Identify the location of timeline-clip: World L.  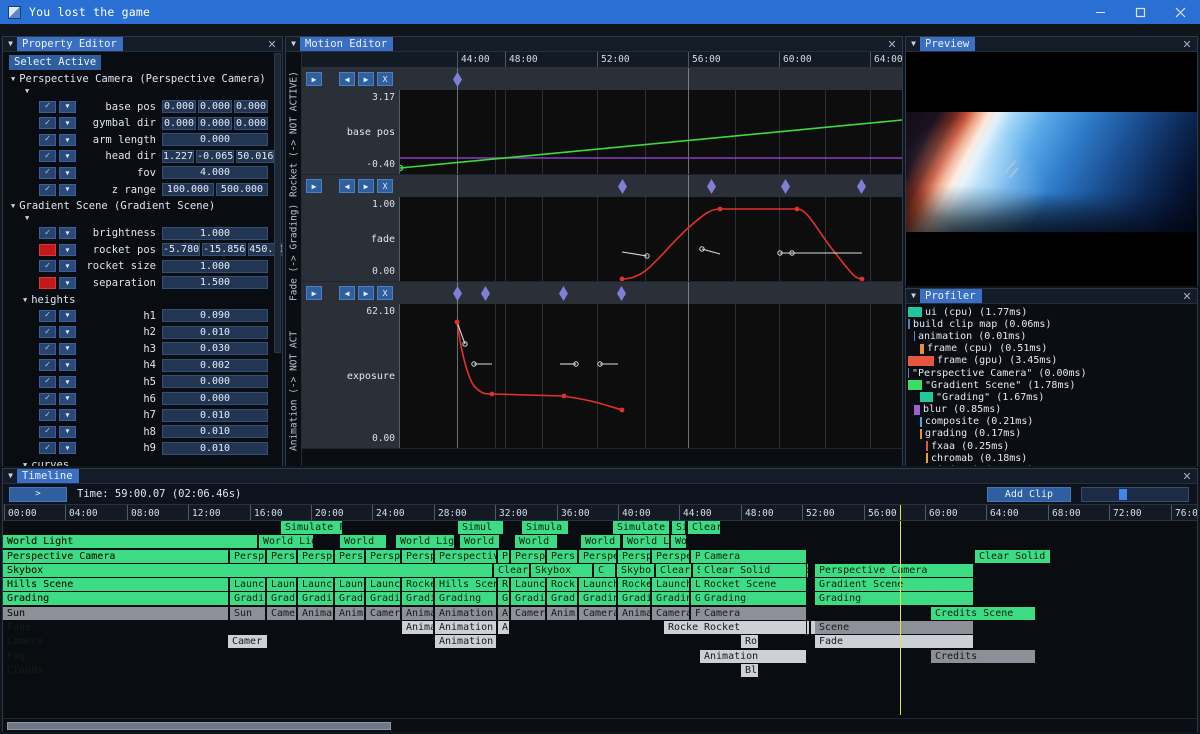
(646, 542).